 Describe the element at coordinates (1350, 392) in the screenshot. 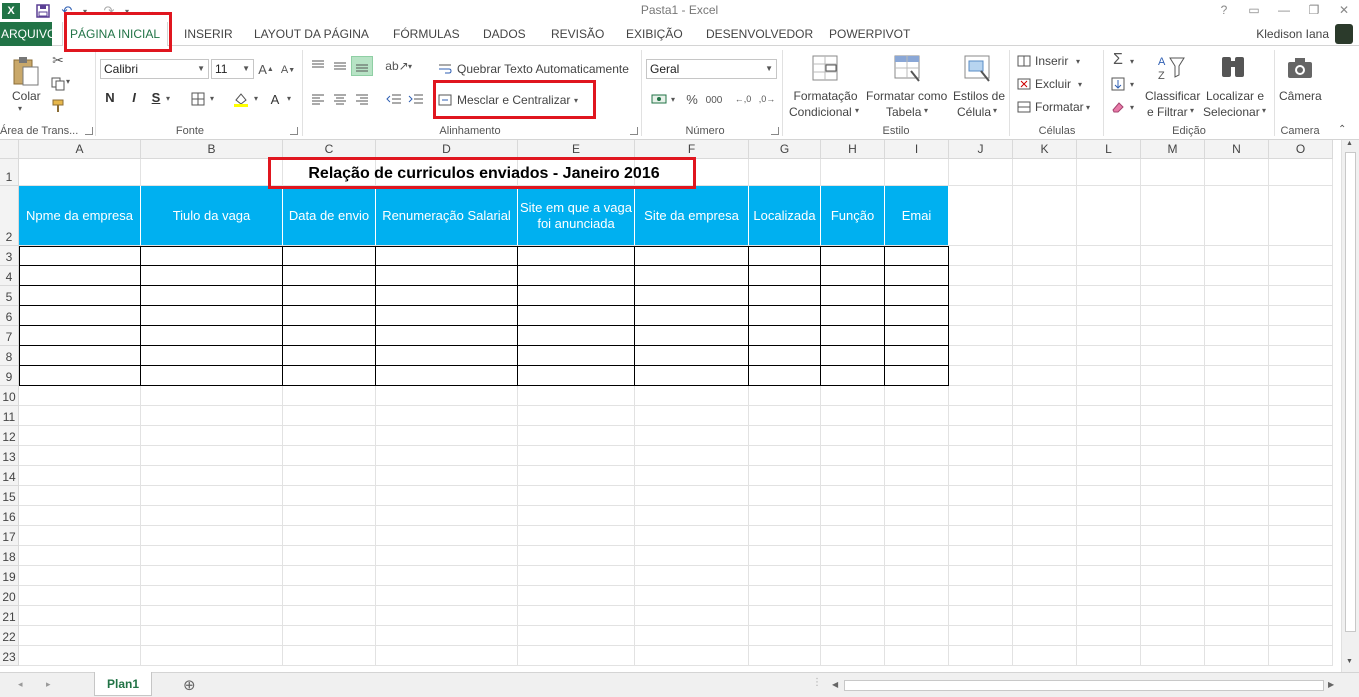

I see `vertical-scroll-thumb` at that location.